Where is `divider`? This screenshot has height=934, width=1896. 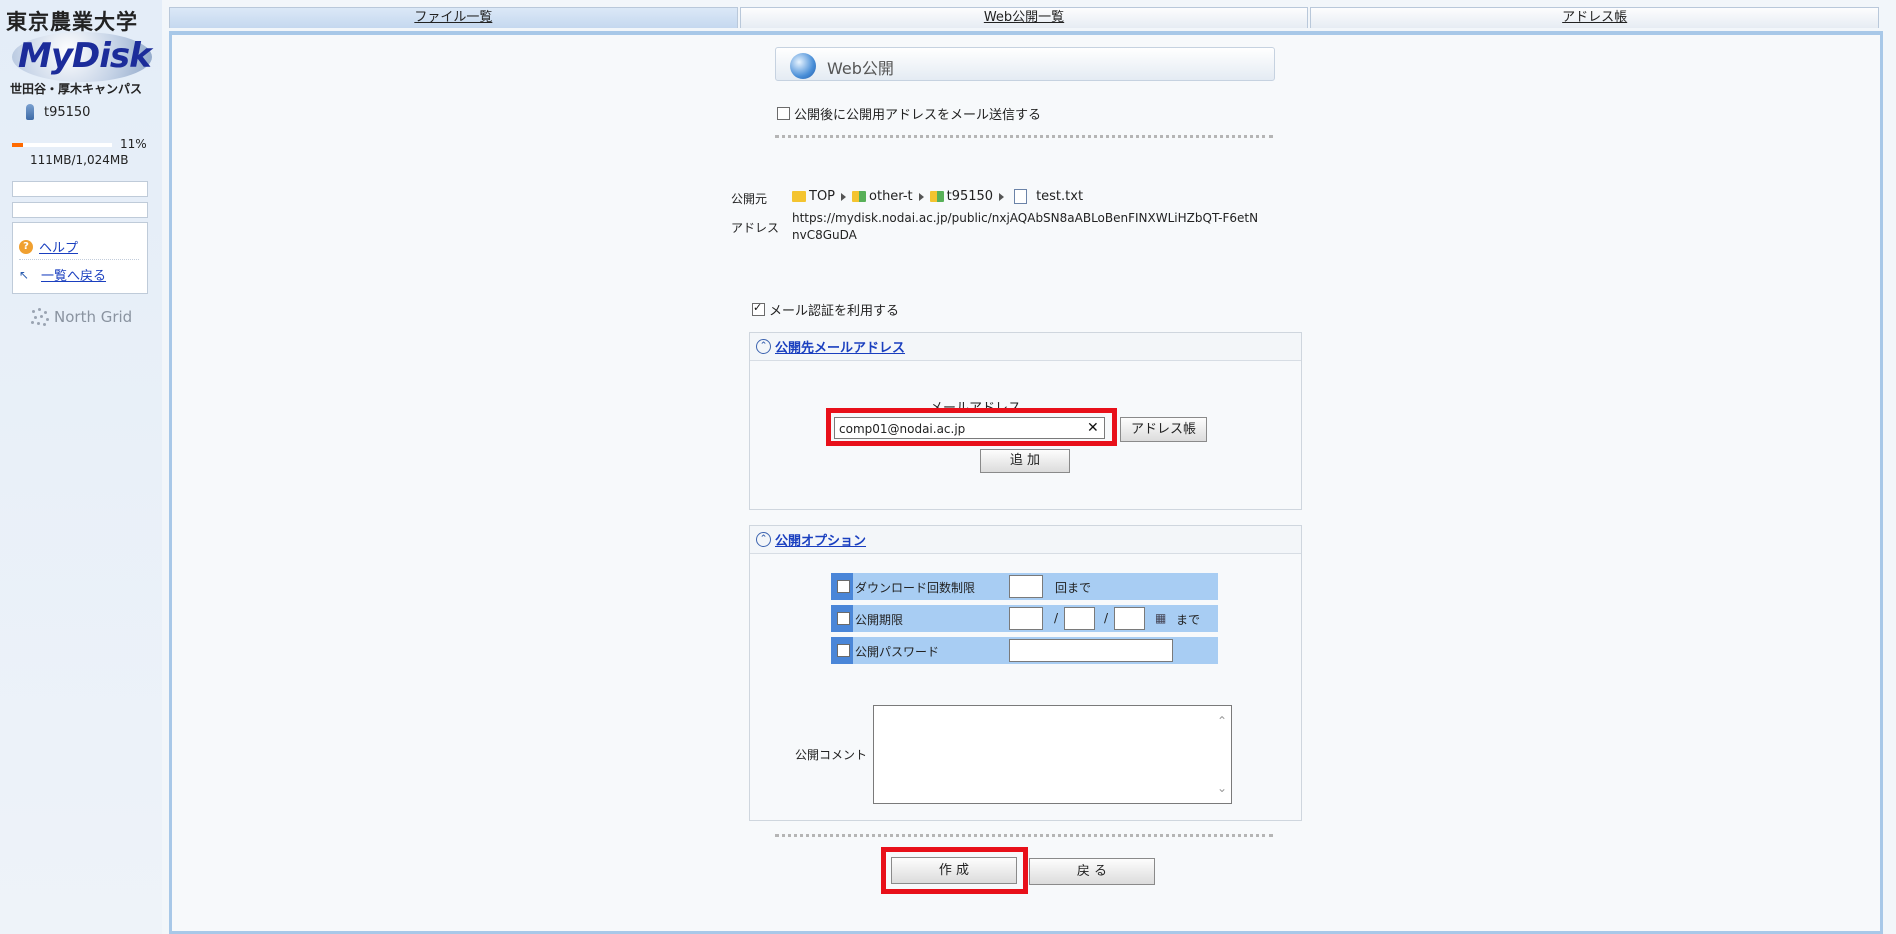
divider is located at coordinates (79, 259).